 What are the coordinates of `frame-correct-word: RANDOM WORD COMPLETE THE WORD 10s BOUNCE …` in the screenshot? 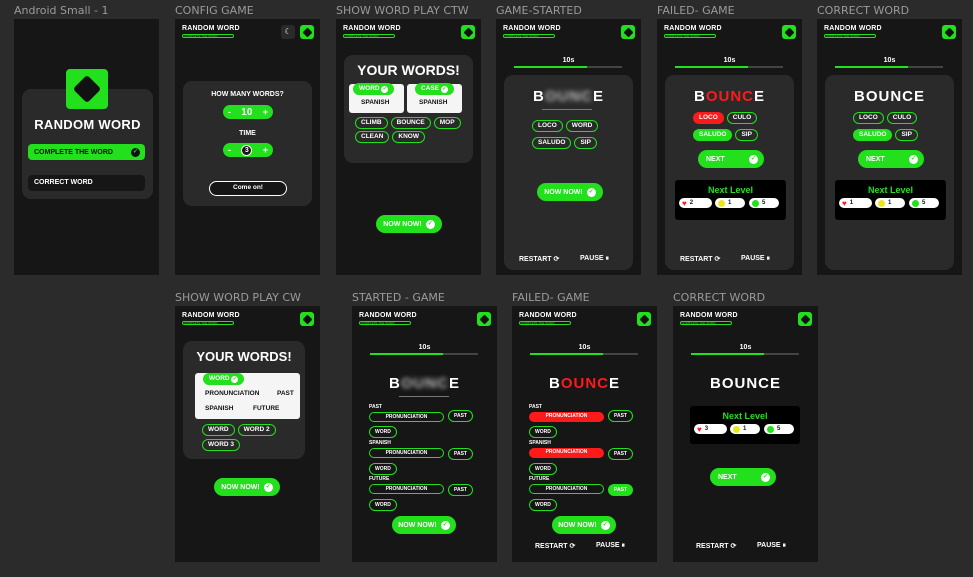 It's located at (889, 147).